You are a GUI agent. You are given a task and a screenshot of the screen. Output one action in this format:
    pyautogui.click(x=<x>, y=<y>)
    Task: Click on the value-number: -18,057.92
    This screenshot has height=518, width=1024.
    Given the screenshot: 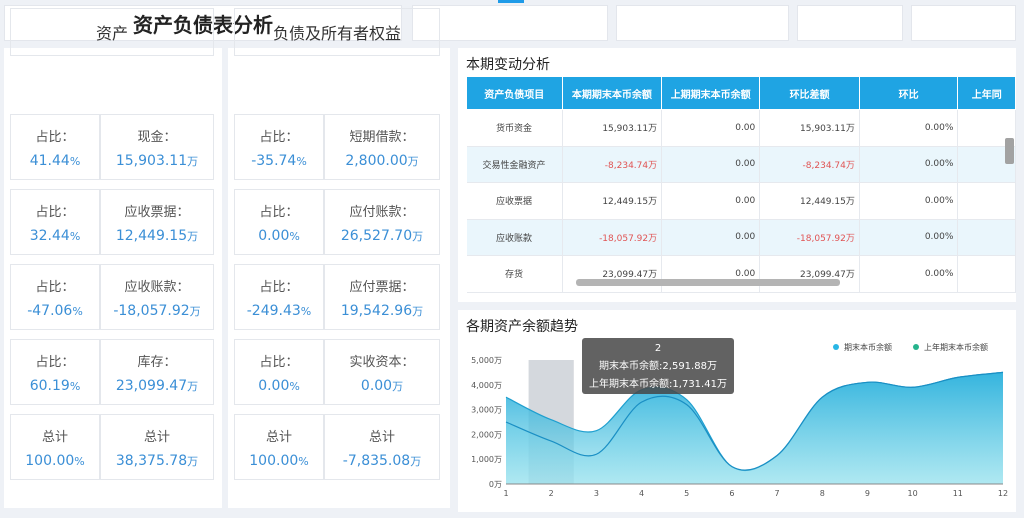 What is the action you would take?
    pyautogui.click(x=151, y=310)
    